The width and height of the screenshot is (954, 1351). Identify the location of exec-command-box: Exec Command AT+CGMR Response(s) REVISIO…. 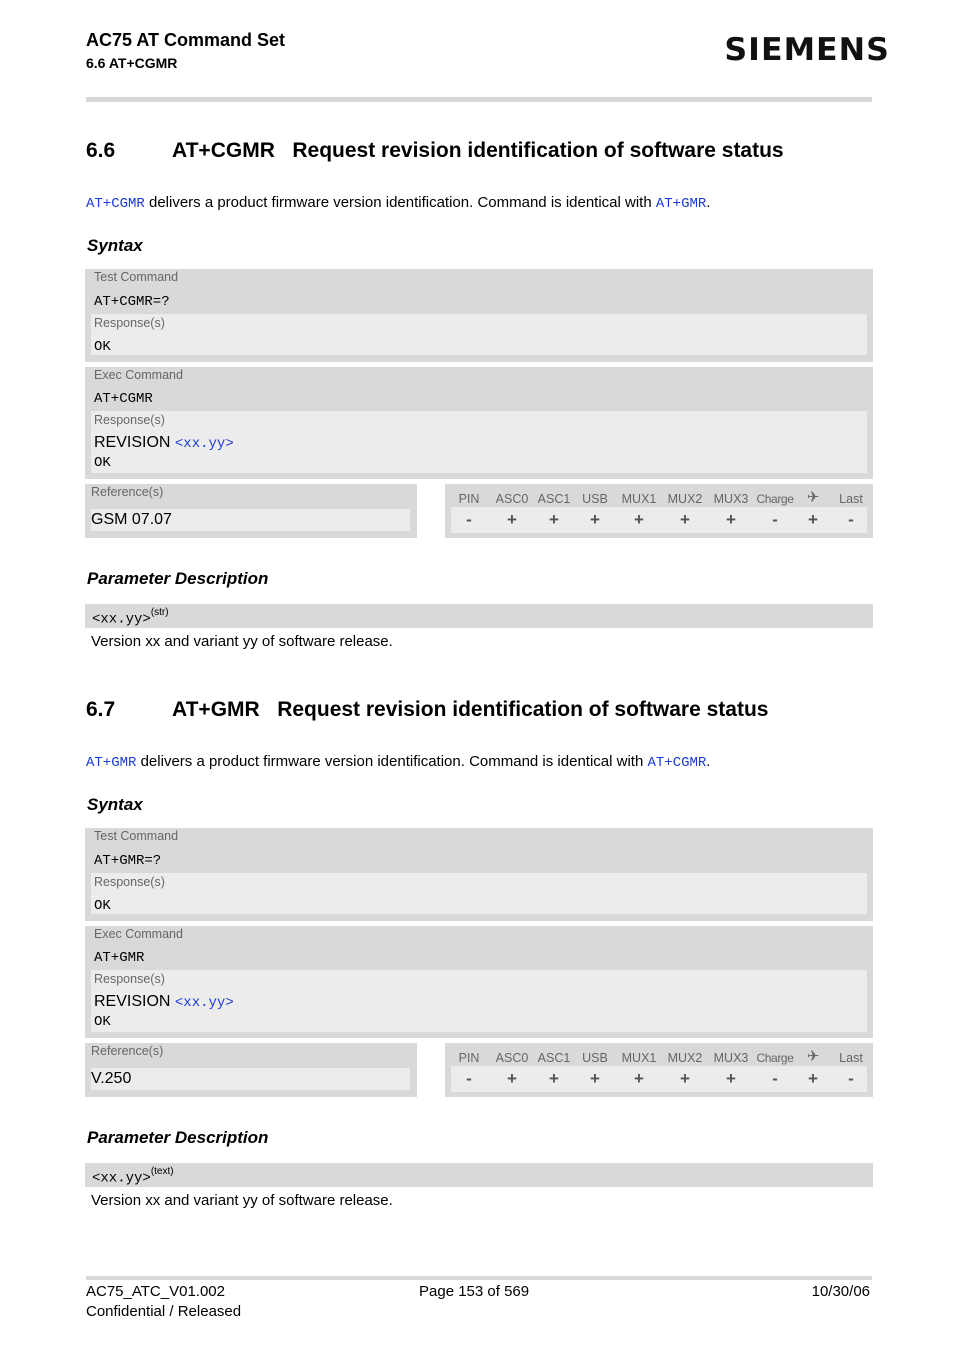
(479, 423).